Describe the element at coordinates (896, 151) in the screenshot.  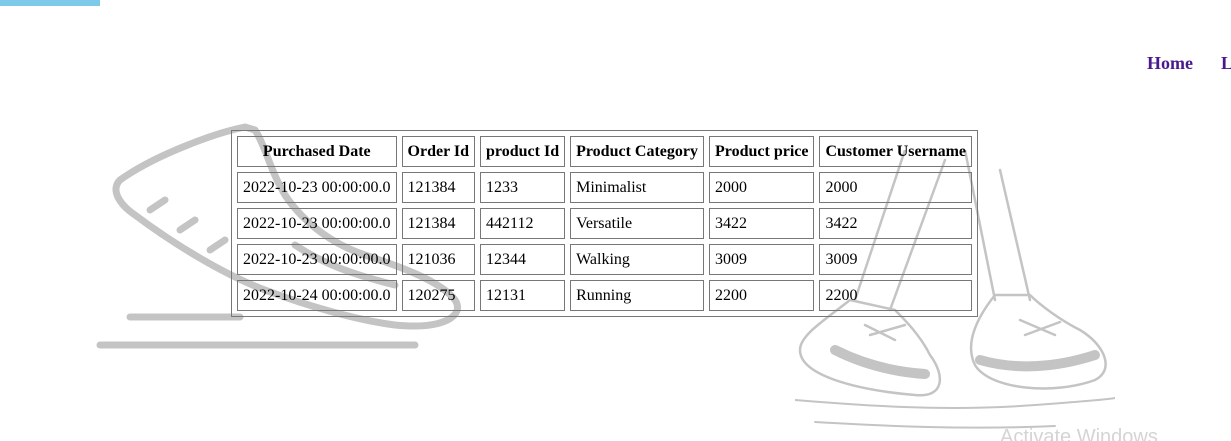
I see `column-header-customer-username: Customer Username` at that location.